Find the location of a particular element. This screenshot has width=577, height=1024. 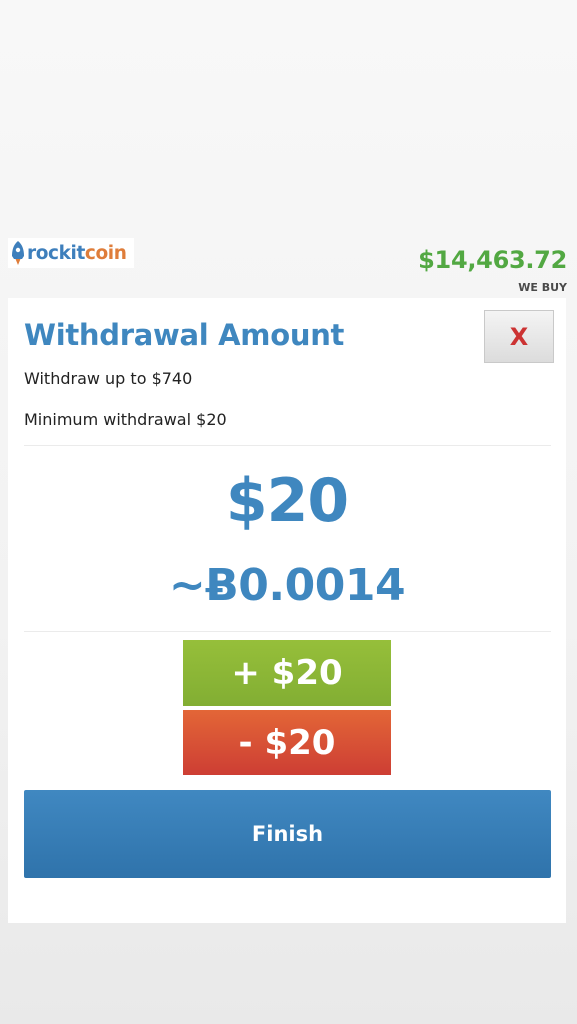

close-icon: X is located at coordinates (519, 336).